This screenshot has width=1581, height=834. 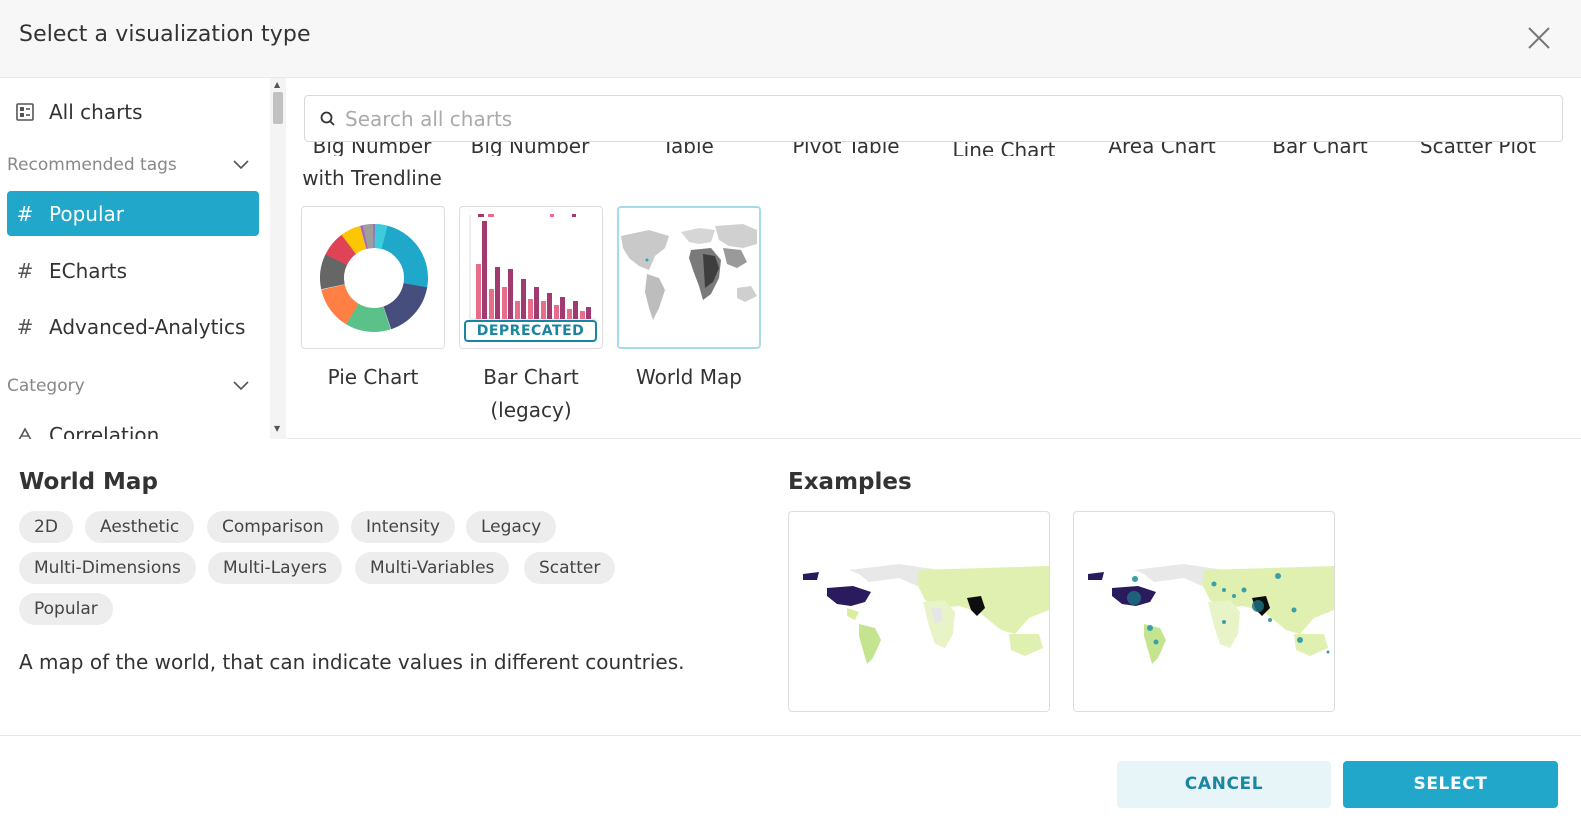 I want to click on select-button: SELECT, so click(x=1450, y=784).